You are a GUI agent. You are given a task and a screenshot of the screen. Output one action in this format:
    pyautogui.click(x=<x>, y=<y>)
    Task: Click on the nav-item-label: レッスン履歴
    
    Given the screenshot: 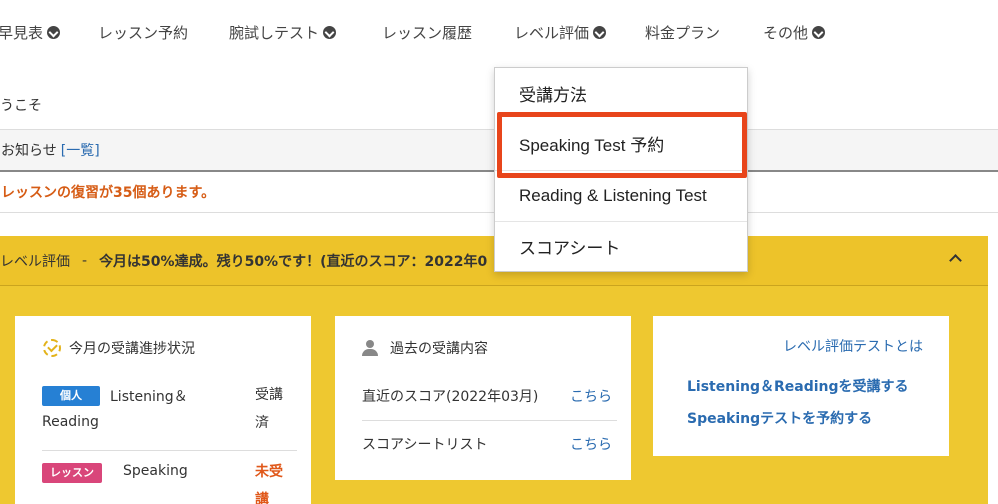 What is the action you would take?
    pyautogui.click(x=427, y=33)
    